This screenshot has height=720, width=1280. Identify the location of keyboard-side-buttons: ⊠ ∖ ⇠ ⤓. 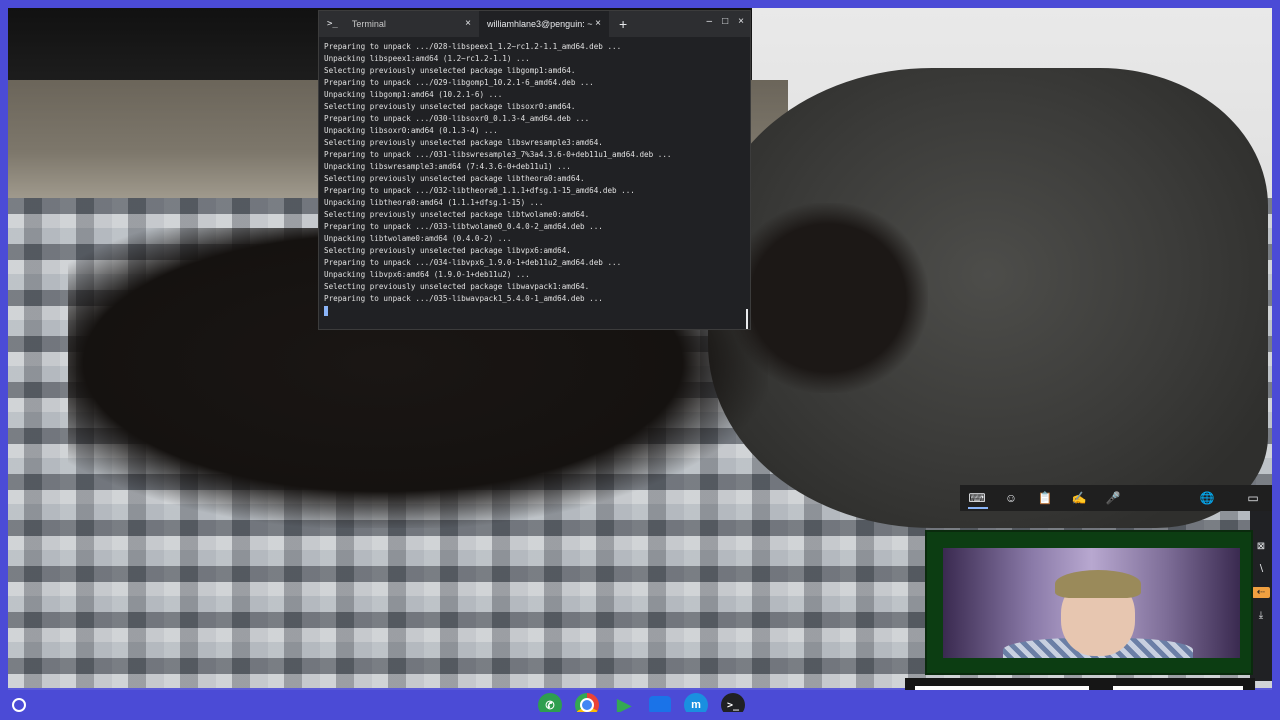
(1261, 596).